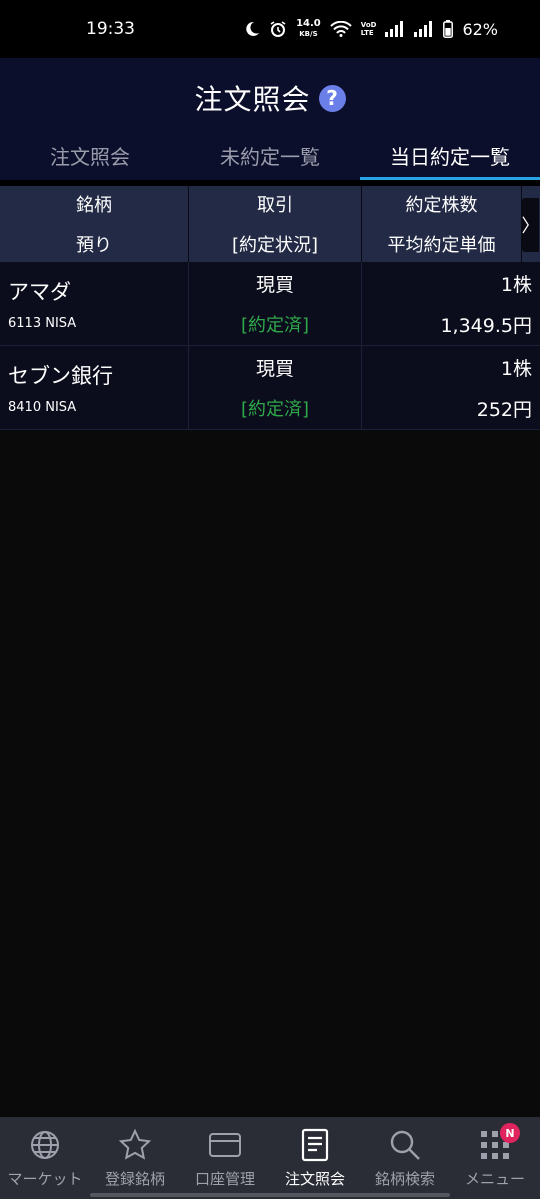 This screenshot has height=1199, width=540. I want to click on stock-code: 6113 NISA, so click(42, 323).